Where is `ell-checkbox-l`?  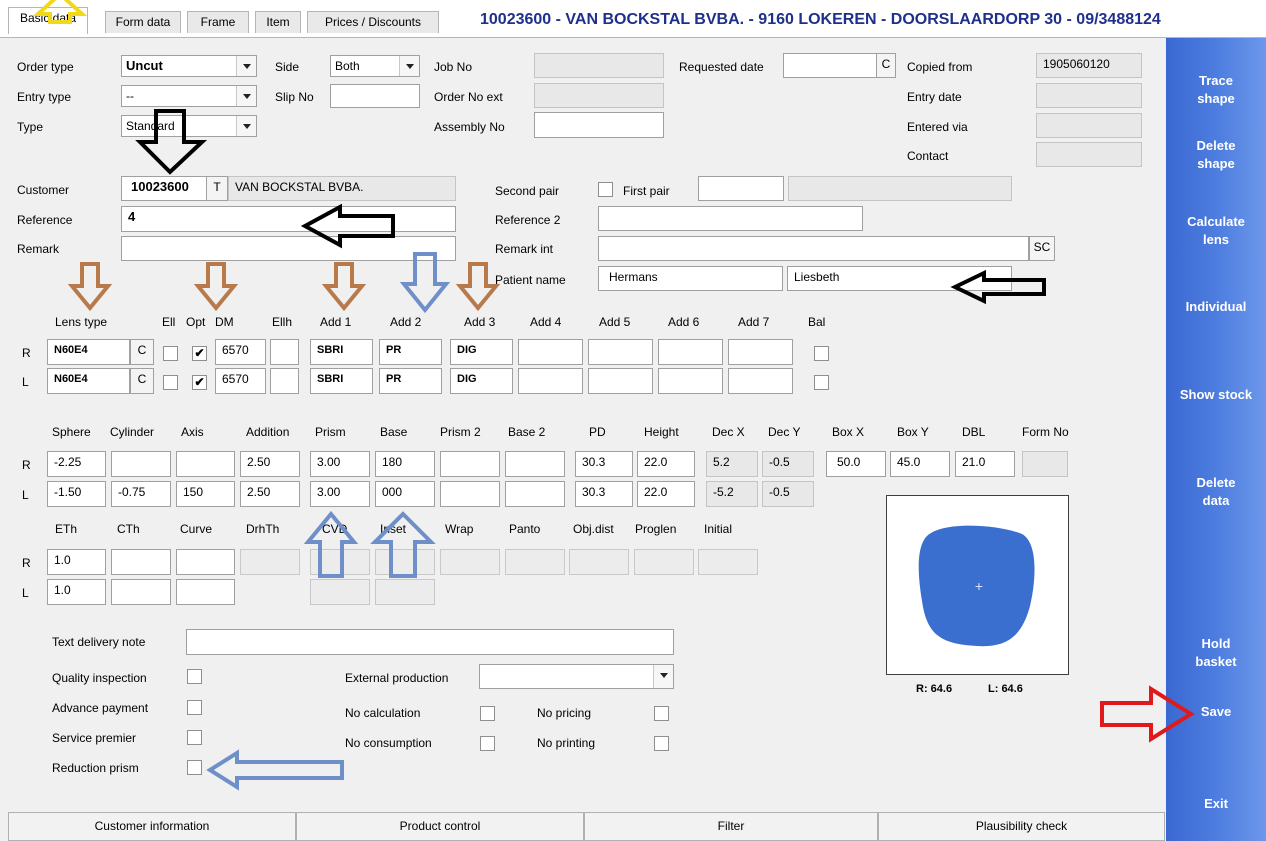
ell-checkbox-l is located at coordinates (170, 382).